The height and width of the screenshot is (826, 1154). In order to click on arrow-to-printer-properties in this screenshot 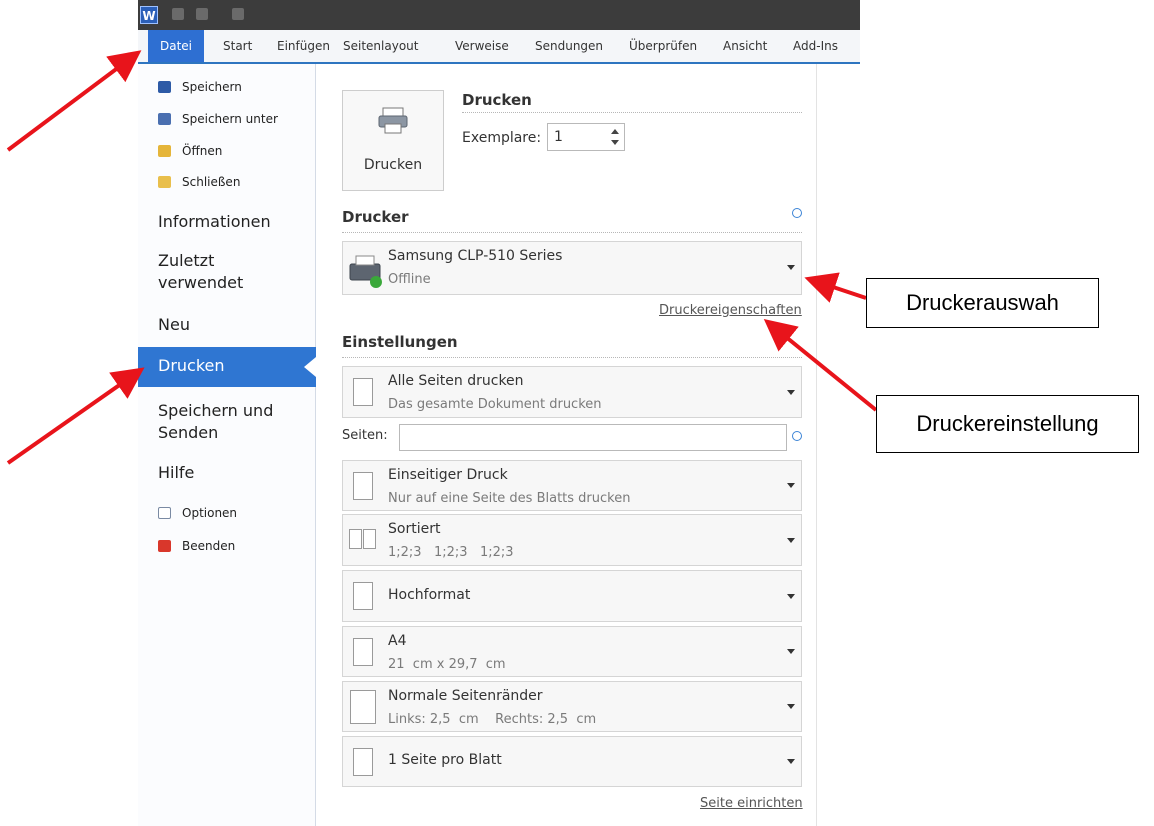, I will do `click(820, 365)`.